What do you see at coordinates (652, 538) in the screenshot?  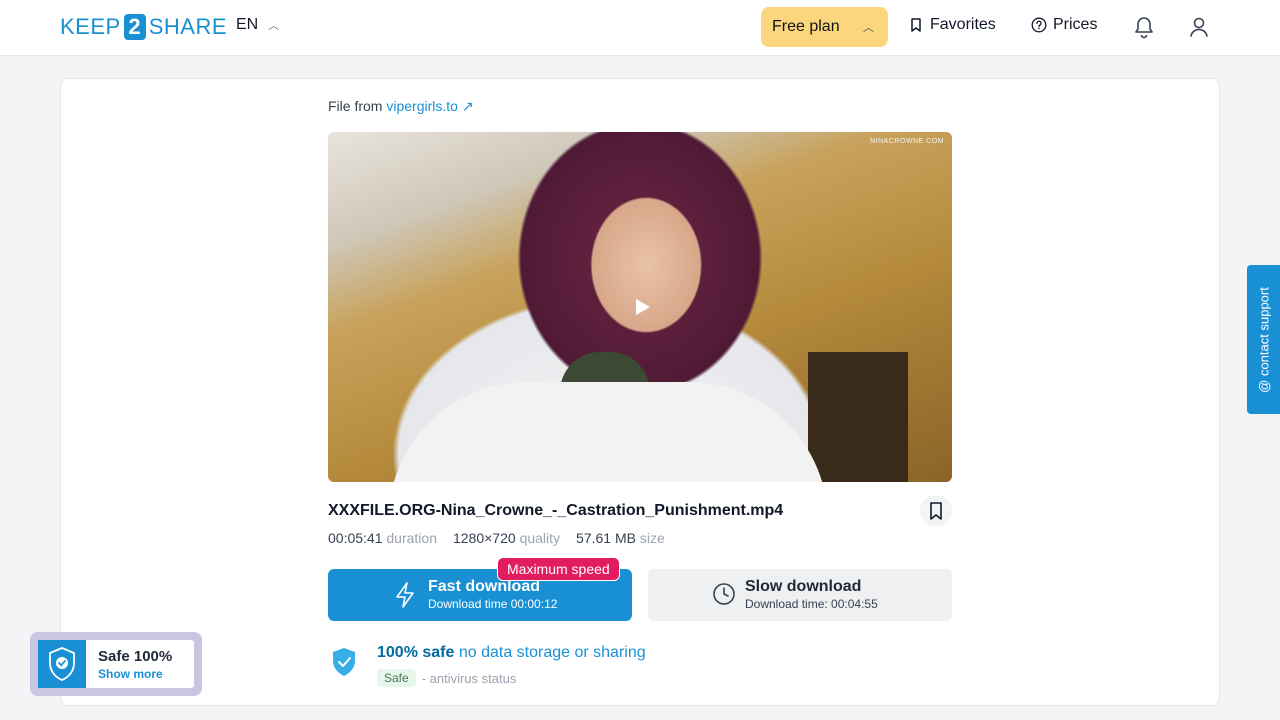 I see `size-label: size` at bounding box center [652, 538].